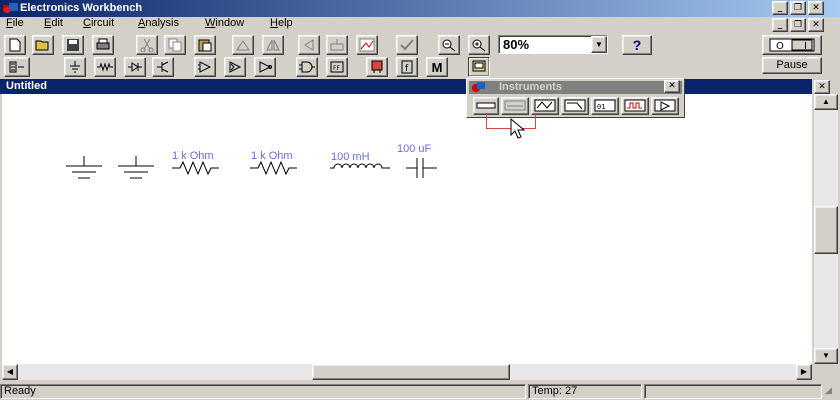 The height and width of the screenshot is (400, 840). Describe the element at coordinates (15, 23) in the screenshot. I see `menu-file: File` at that location.